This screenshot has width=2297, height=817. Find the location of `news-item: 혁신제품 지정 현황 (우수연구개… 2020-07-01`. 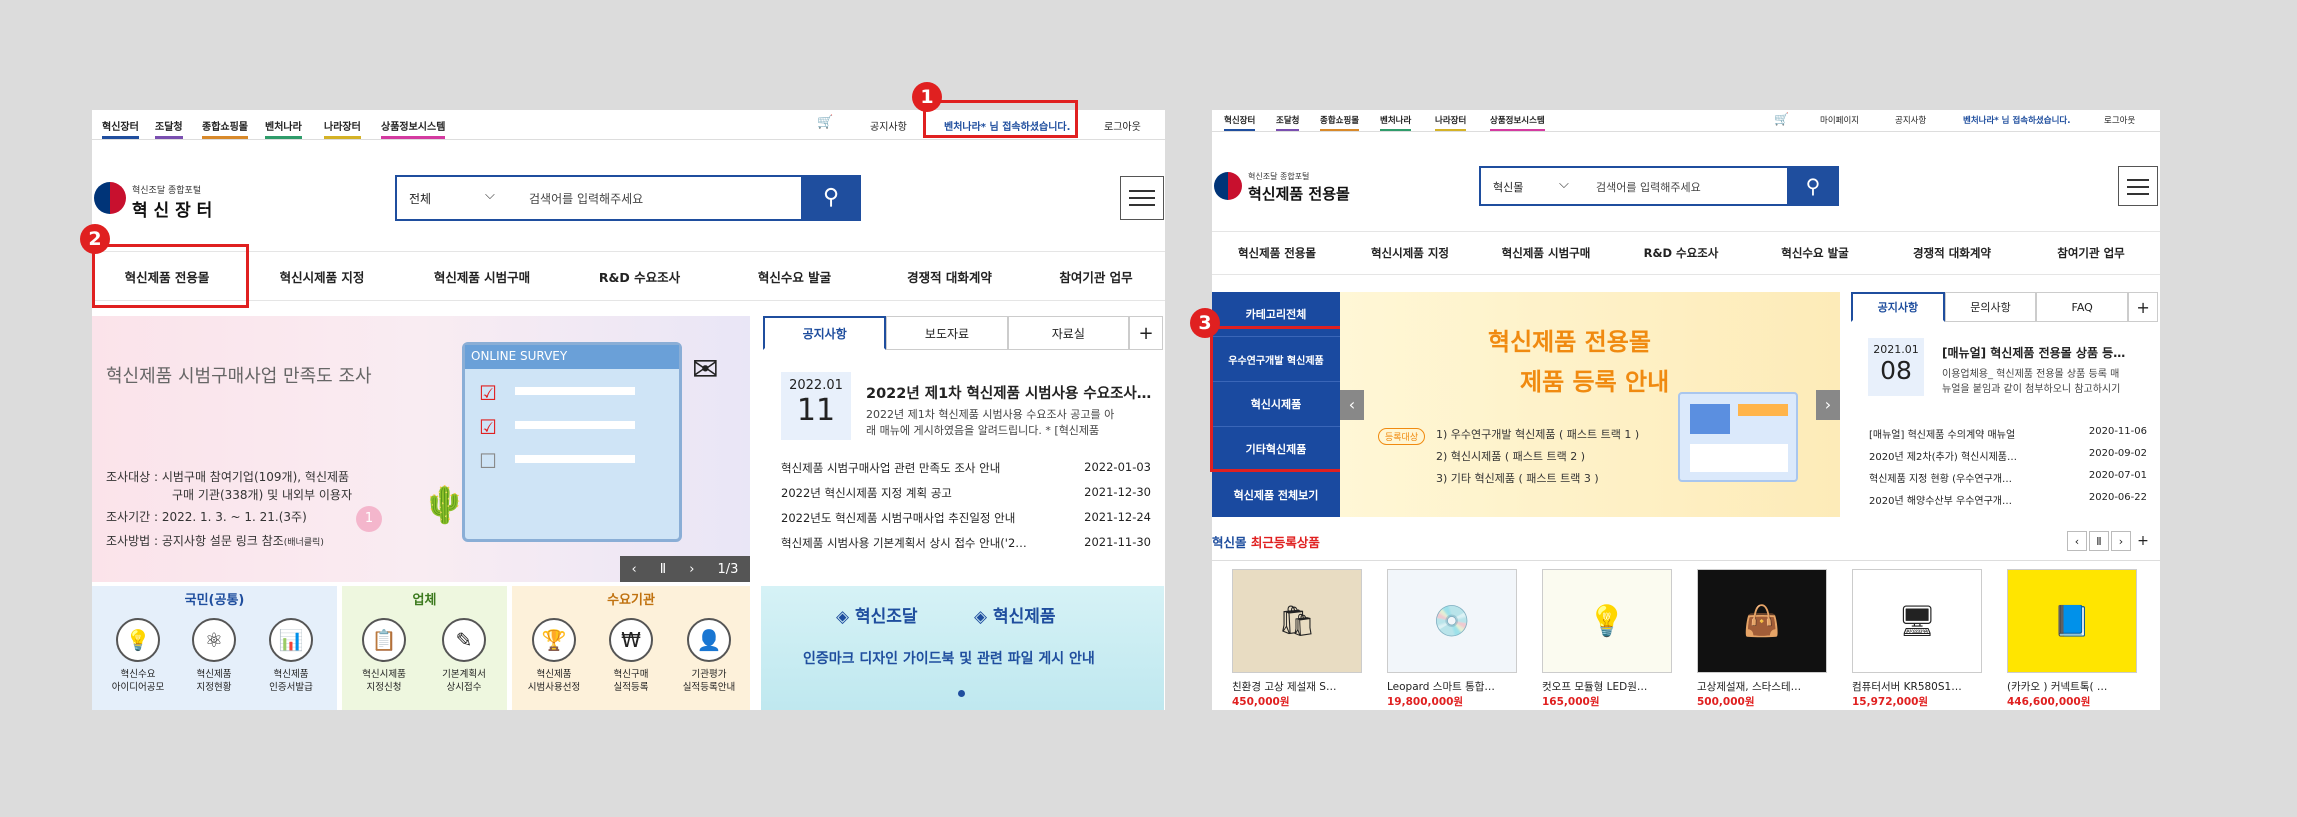

news-item: 혁신제품 지정 현황 (우수연구개… 2020-07-01 is located at coordinates (2008, 477).